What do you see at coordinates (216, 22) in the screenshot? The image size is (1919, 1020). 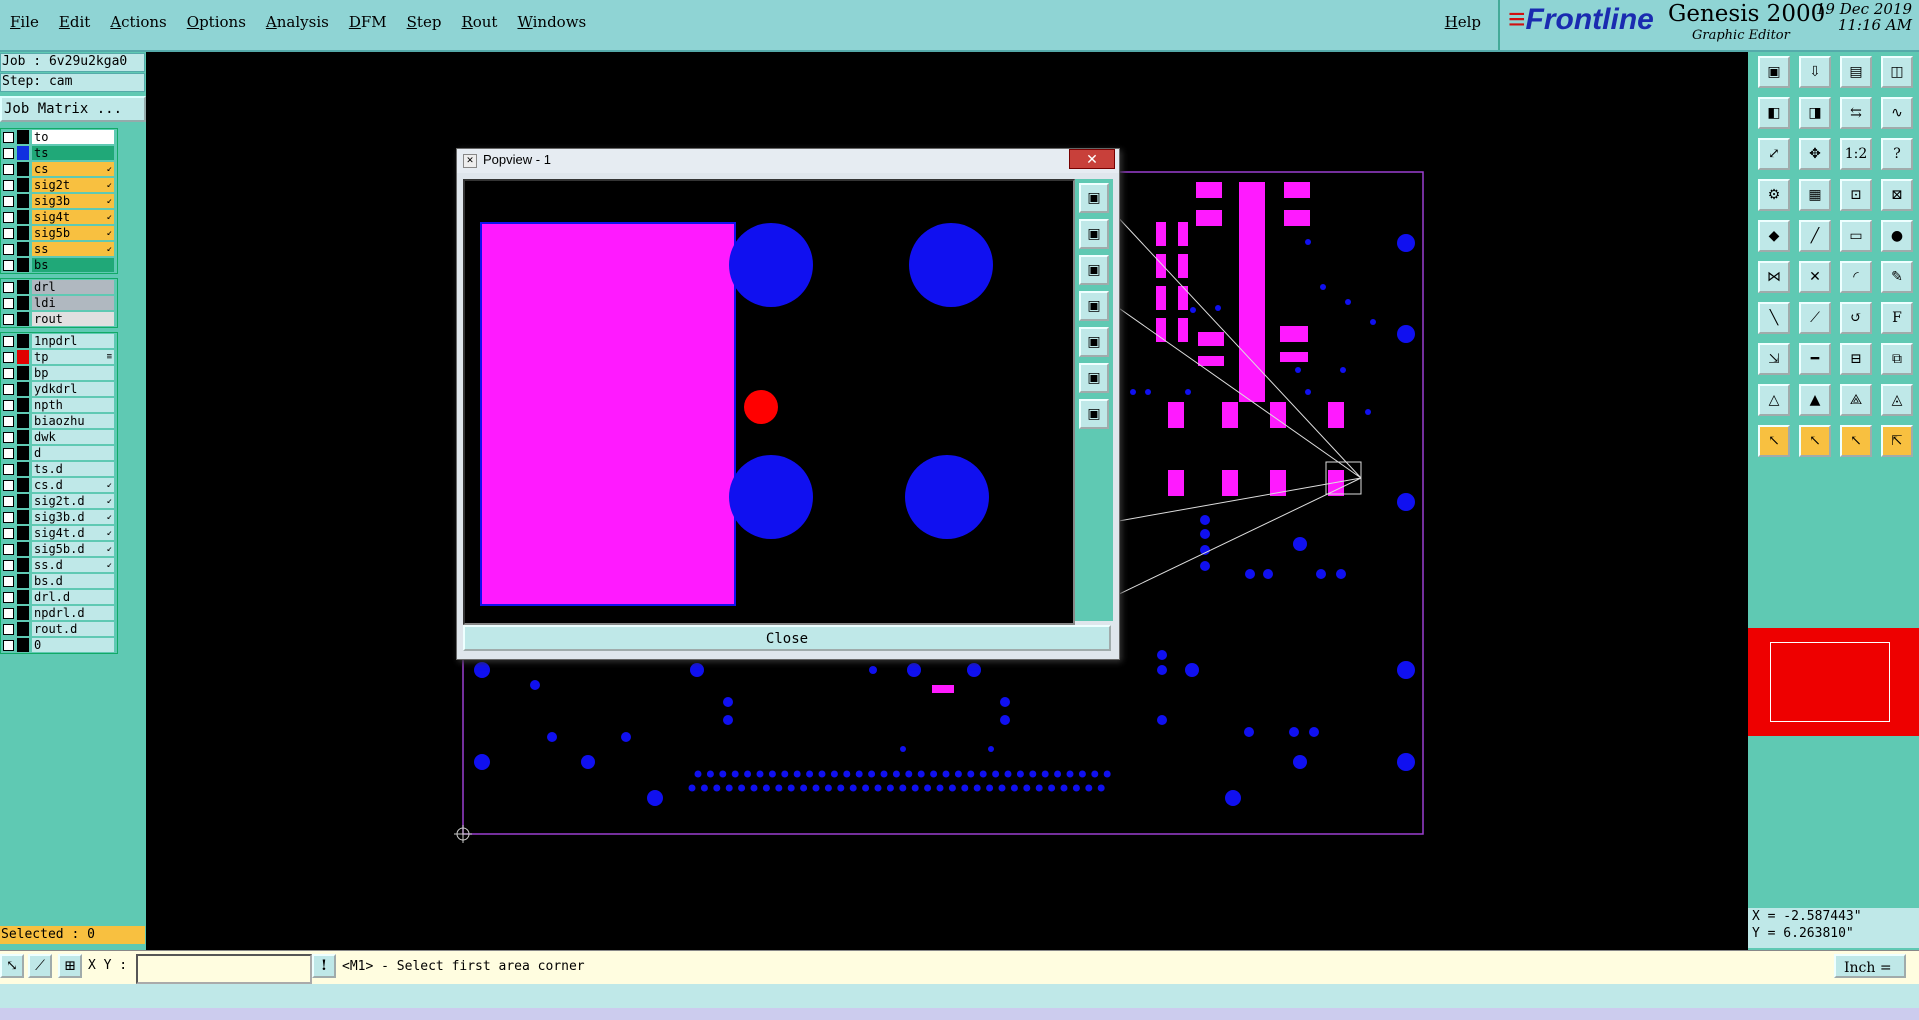 I see `menu-options: Options` at bounding box center [216, 22].